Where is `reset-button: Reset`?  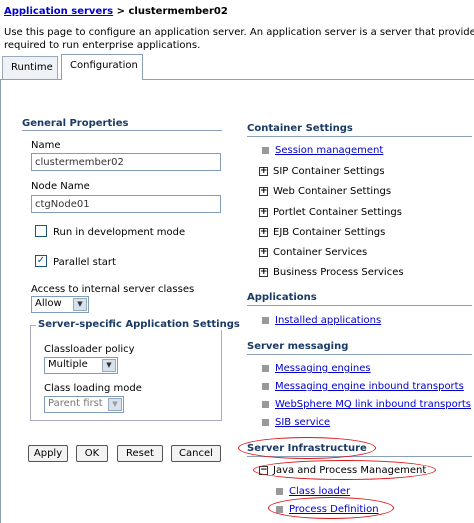 reset-button: Reset is located at coordinates (140, 453).